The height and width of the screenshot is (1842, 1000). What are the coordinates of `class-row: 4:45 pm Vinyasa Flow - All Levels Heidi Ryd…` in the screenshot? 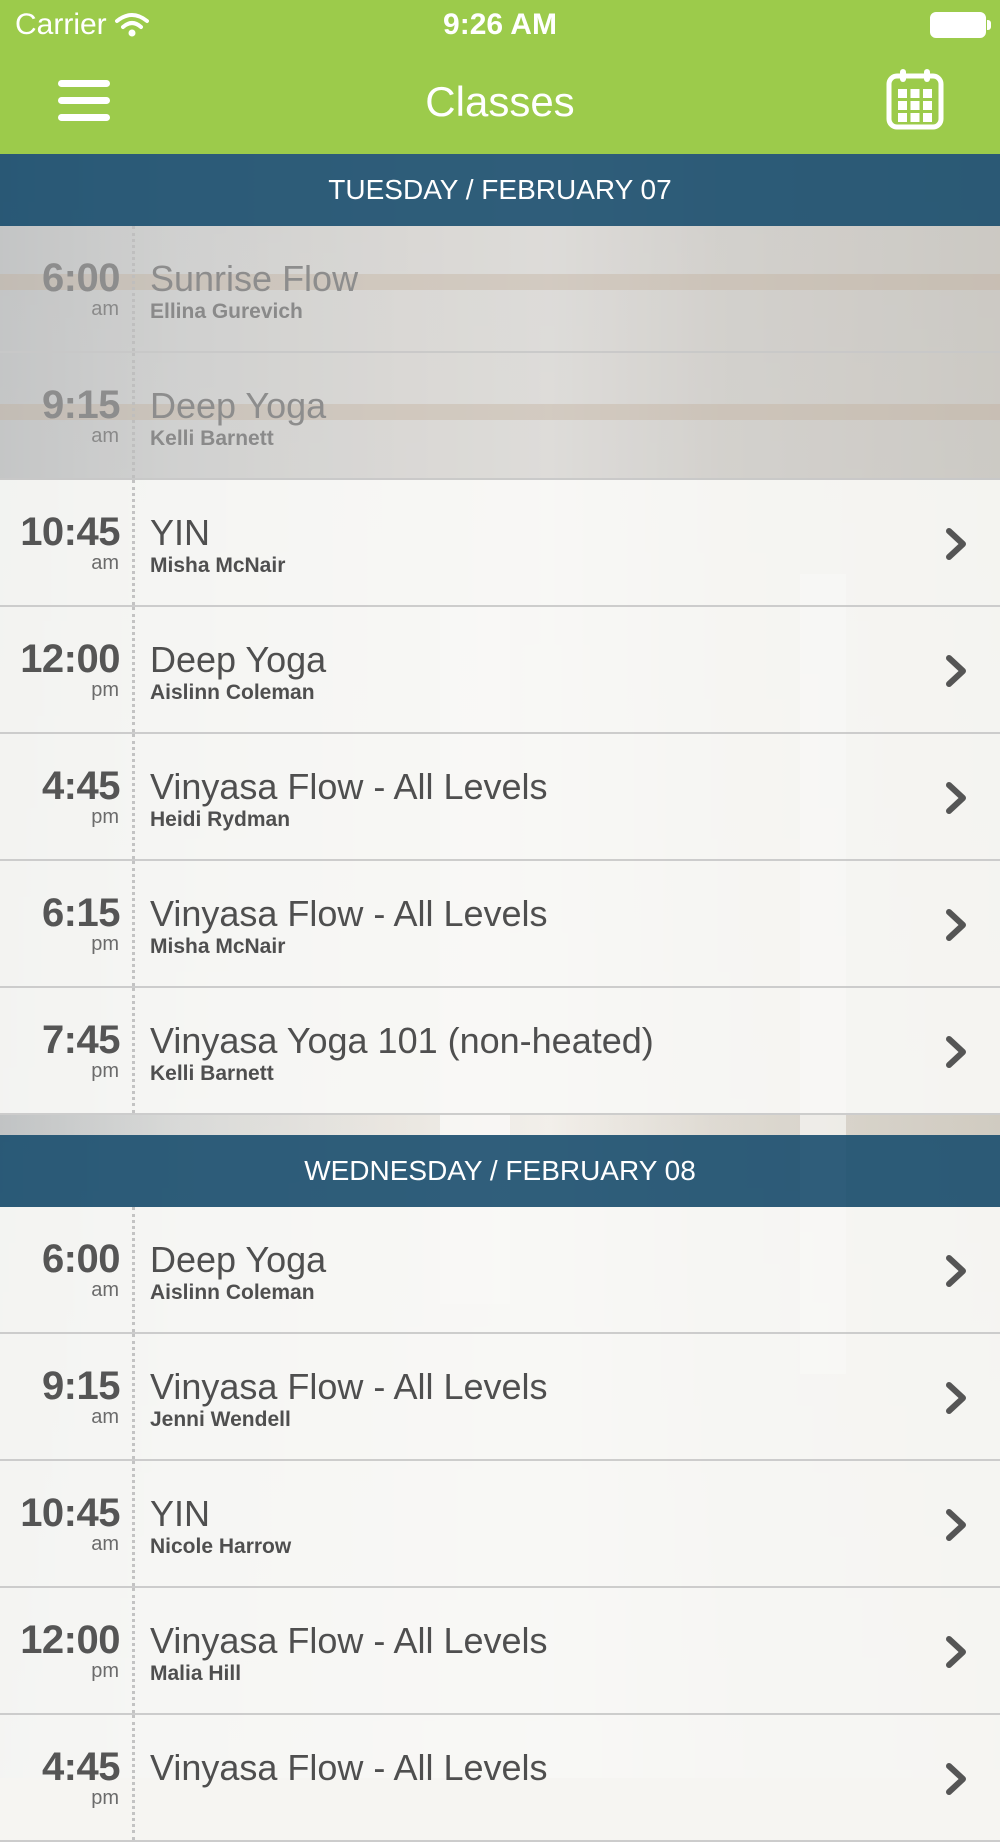 It's located at (500, 797).